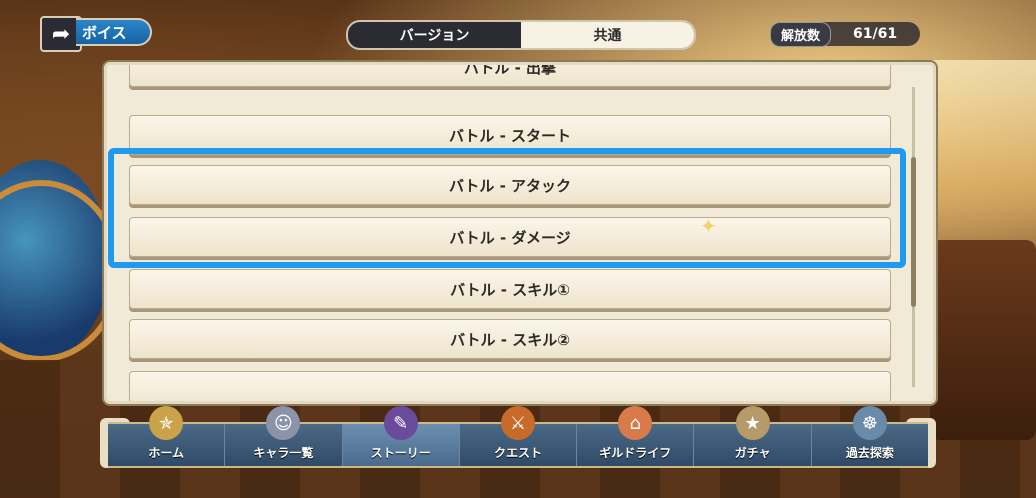  What do you see at coordinates (166, 423) in the screenshot?
I see `compass-icon: ✯` at bounding box center [166, 423].